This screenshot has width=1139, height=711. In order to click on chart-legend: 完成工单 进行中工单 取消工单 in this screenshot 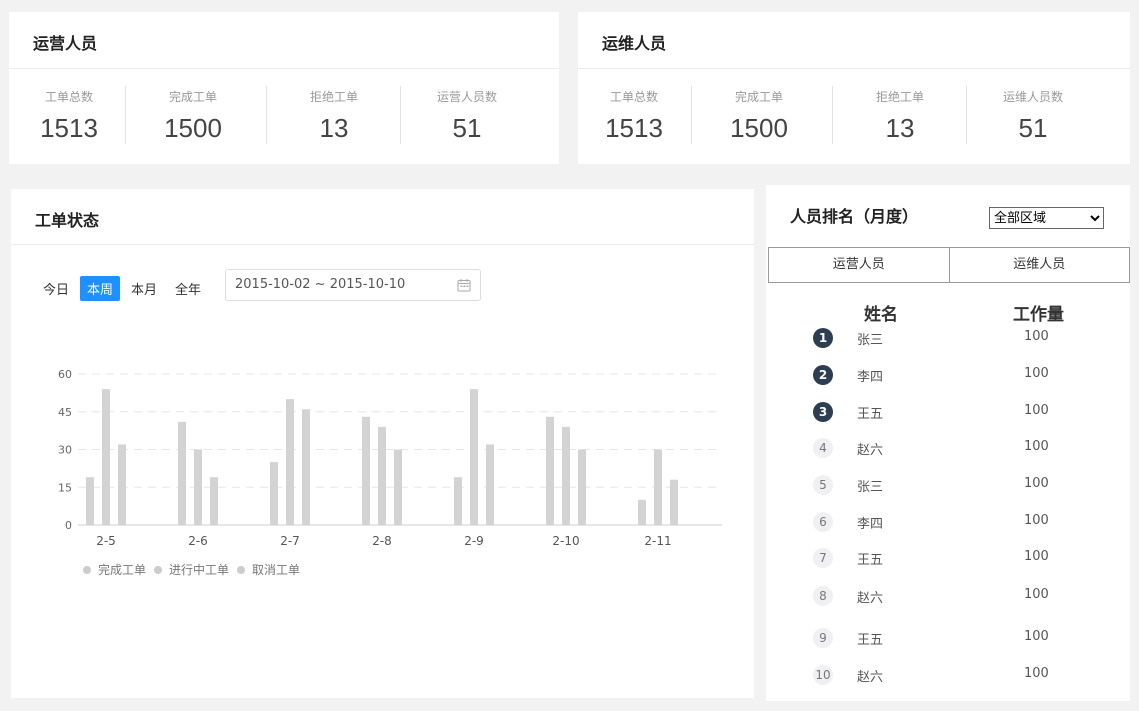, I will do `click(195, 569)`.